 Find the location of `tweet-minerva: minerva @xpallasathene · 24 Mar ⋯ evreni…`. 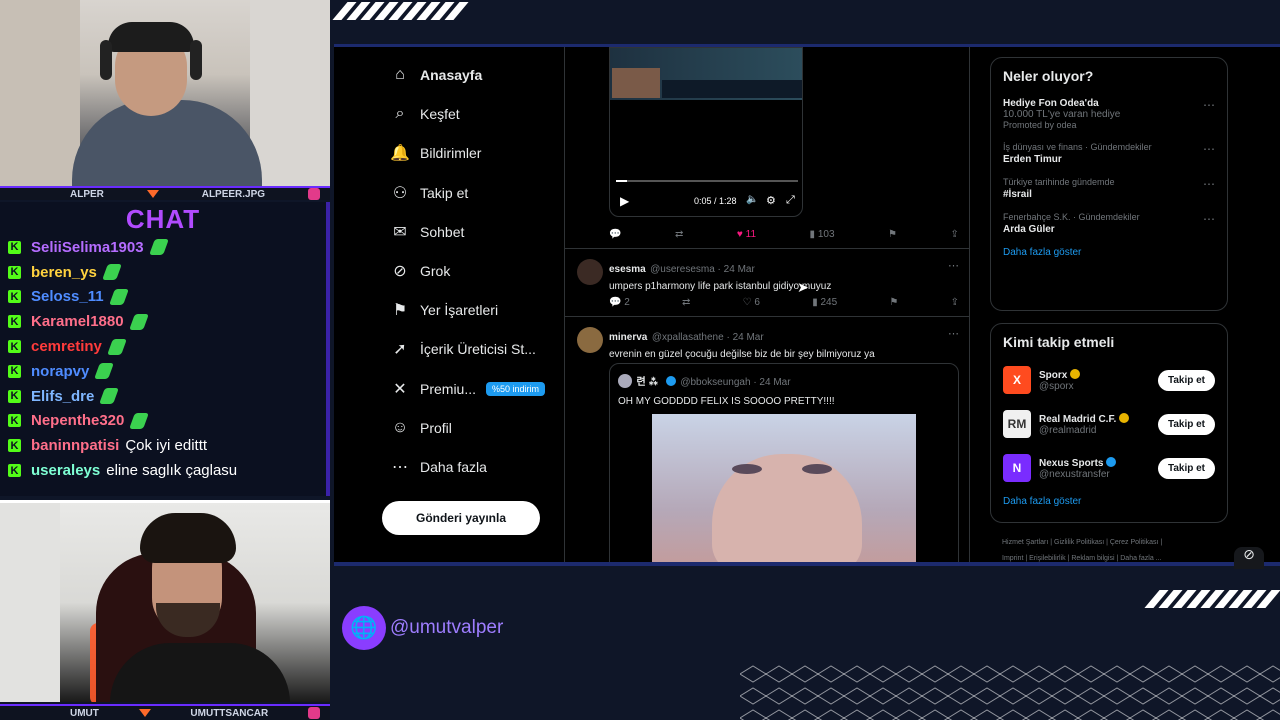

tweet-minerva: minerva @xpallasathene · 24 Mar ⋯ evreni… is located at coordinates (767, 439).